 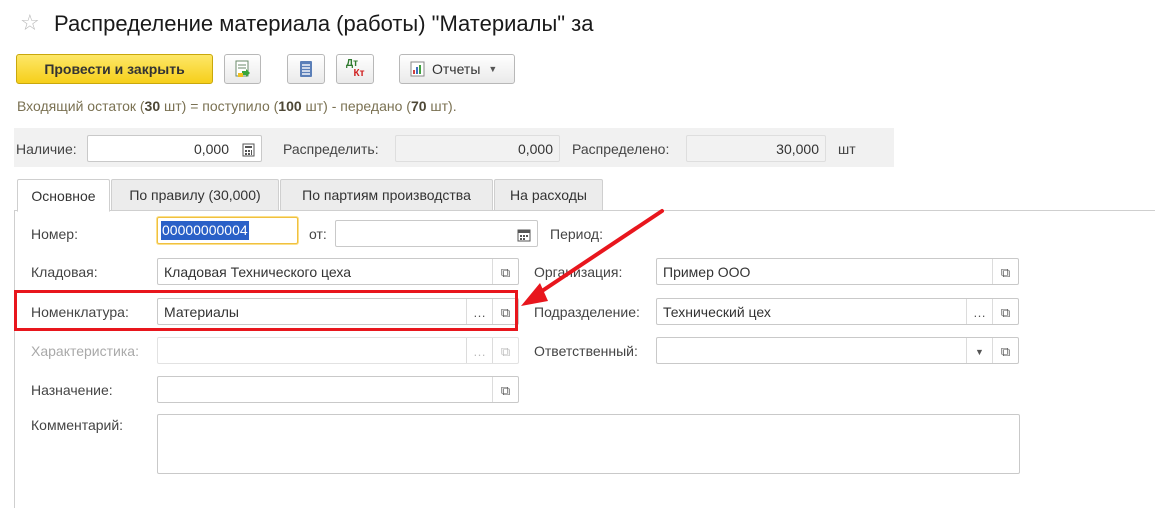 I want to click on dt-kt-button: Дт Кт, so click(x=355, y=69).